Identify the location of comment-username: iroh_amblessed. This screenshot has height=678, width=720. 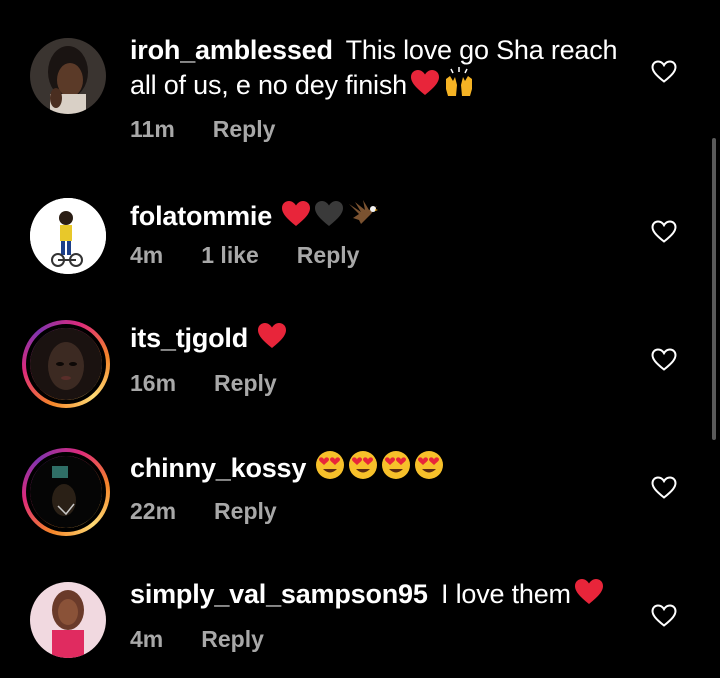
(231, 50).